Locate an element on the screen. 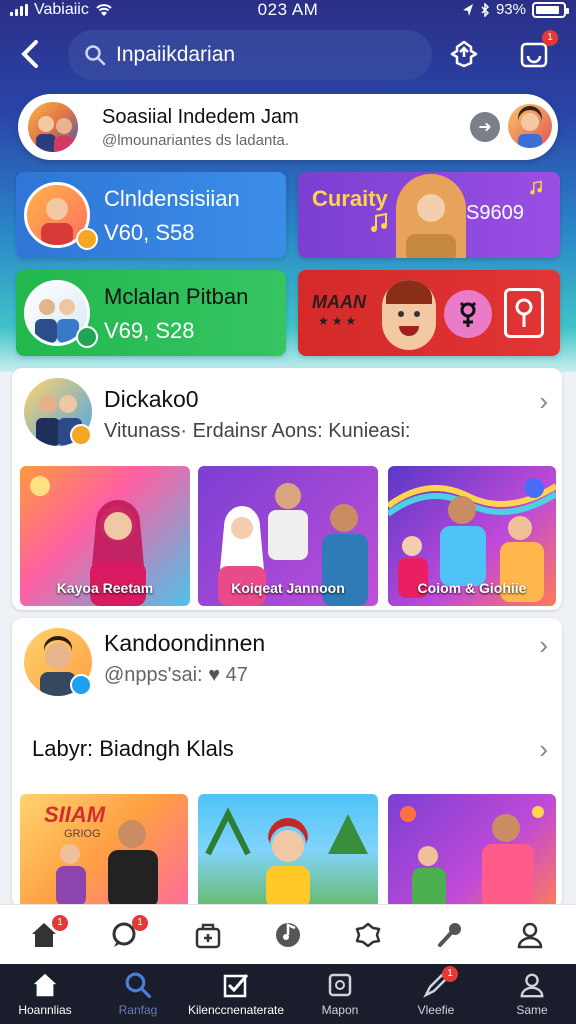 The height and width of the screenshot is (1024, 576). search-icon is located at coordinates (95, 55).